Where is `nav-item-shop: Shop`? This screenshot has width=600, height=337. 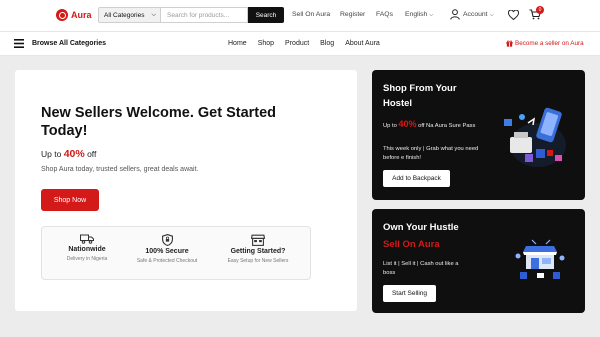
nav-item-shop: Shop is located at coordinates (266, 43).